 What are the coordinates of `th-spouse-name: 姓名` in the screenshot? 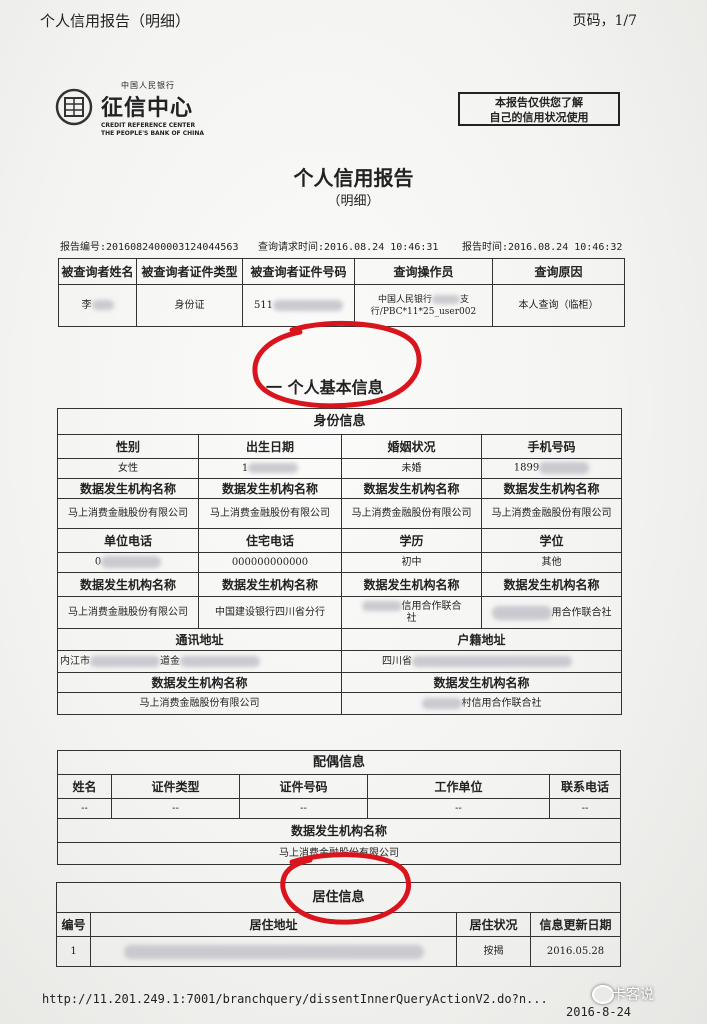 It's located at (84, 786).